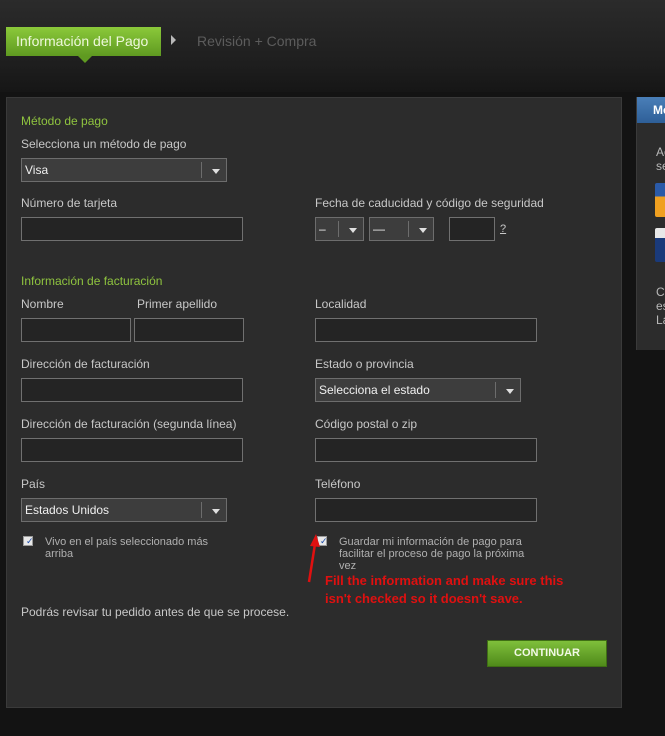  I want to click on side-panel: Me Ac se C es La, so click(650, 223).